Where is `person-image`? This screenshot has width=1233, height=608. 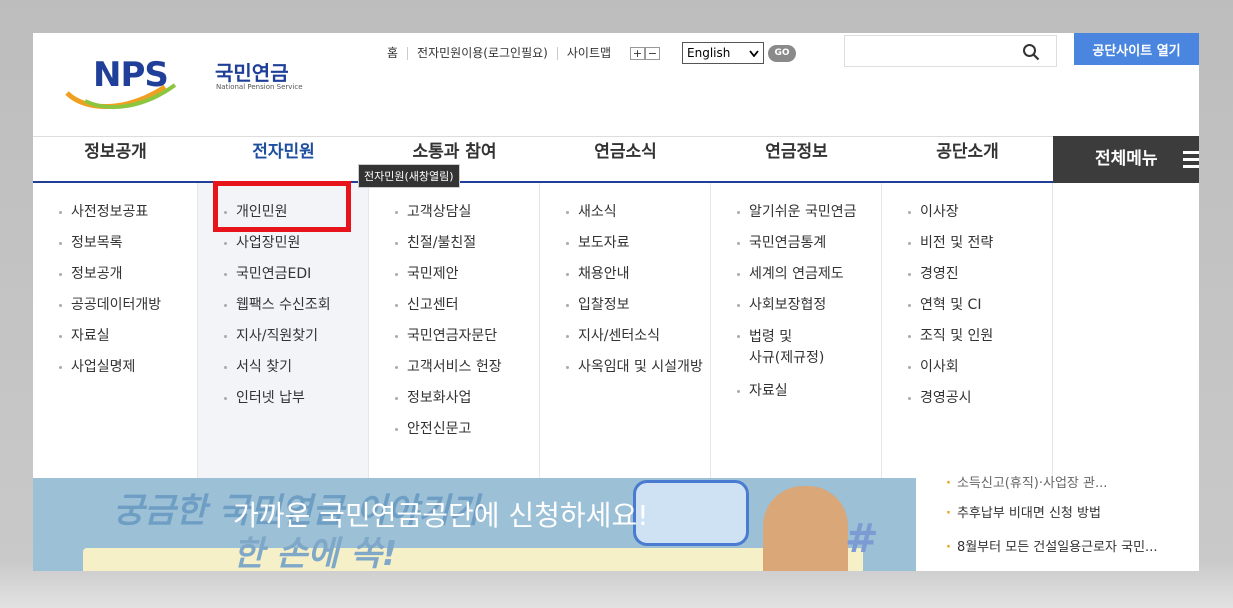 person-image is located at coordinates (805, 528).